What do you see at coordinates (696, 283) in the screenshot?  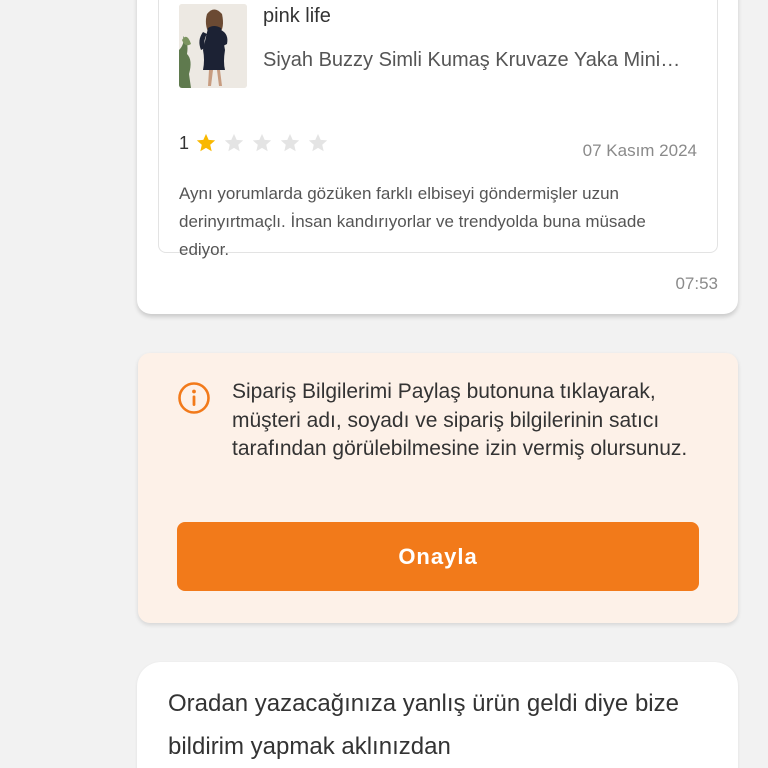 I see `message-timestamp: 07:53` at bounding box center [696, 283].